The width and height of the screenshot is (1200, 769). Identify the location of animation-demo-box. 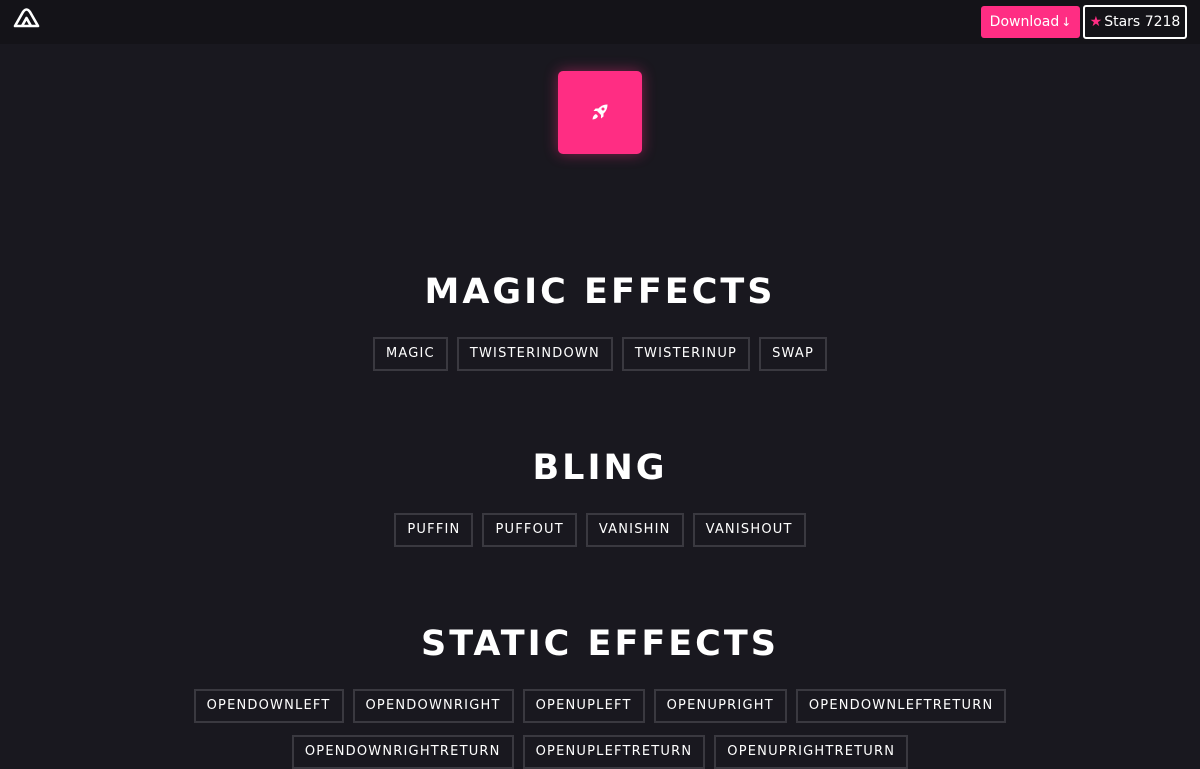
(600, 112).